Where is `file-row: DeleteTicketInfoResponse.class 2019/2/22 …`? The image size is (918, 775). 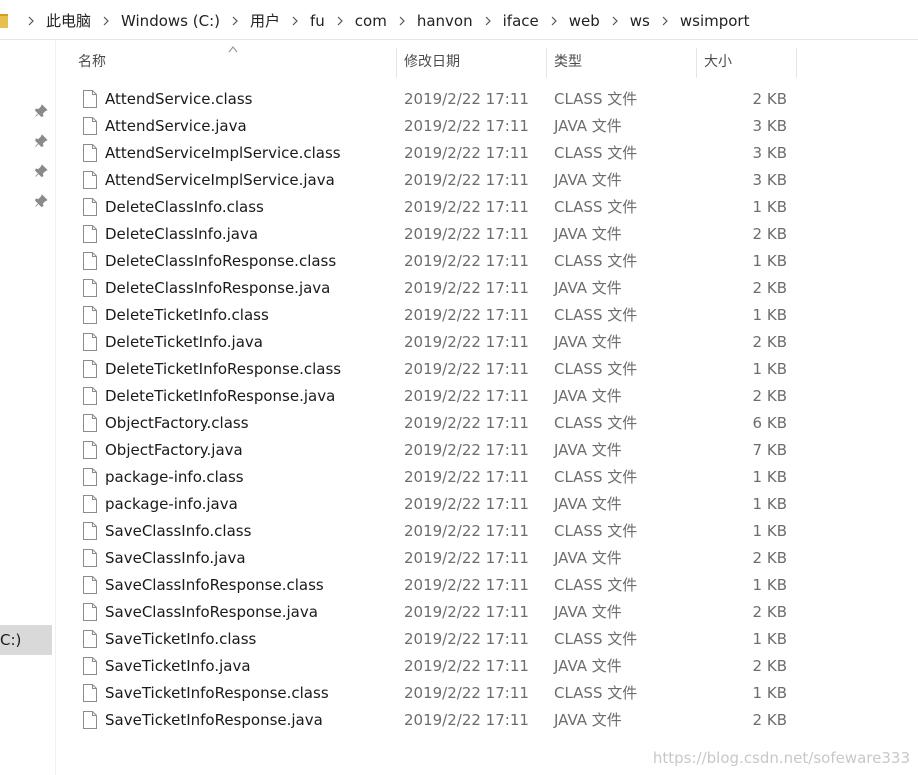 file-row: DeleteTicketInfoResponse.class 2019/2/22 … is located at coordinates (487, 369).